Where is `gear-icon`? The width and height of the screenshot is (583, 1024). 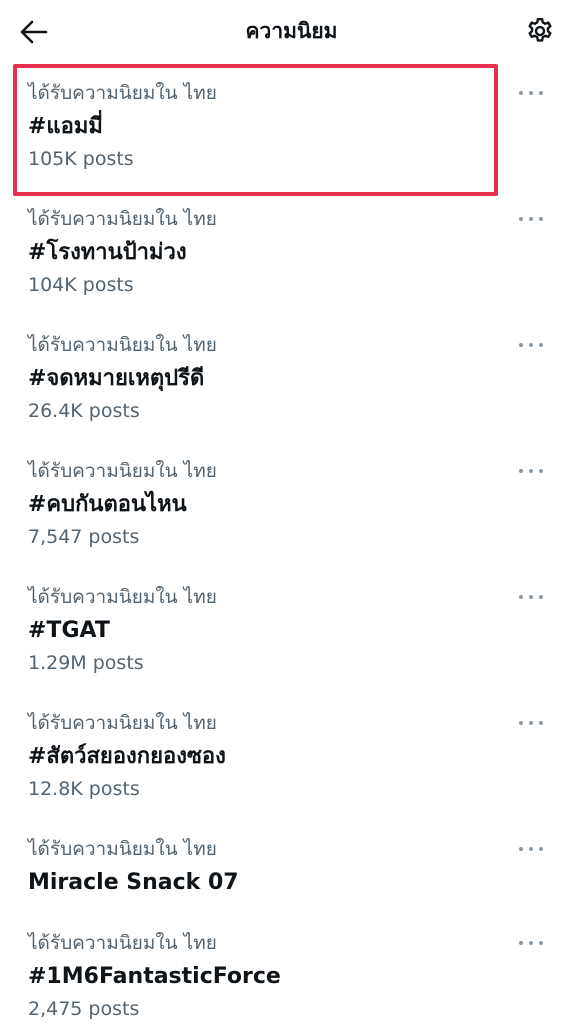 gear-icon is located at coordinates (540, 29).